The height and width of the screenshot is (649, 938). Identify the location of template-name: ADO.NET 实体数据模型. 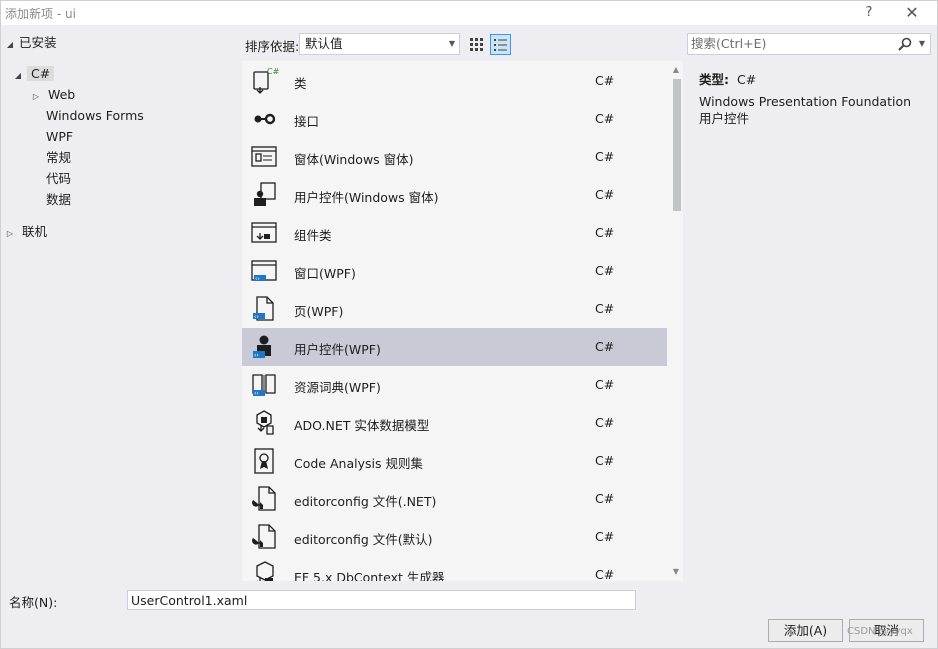
(362, 425).